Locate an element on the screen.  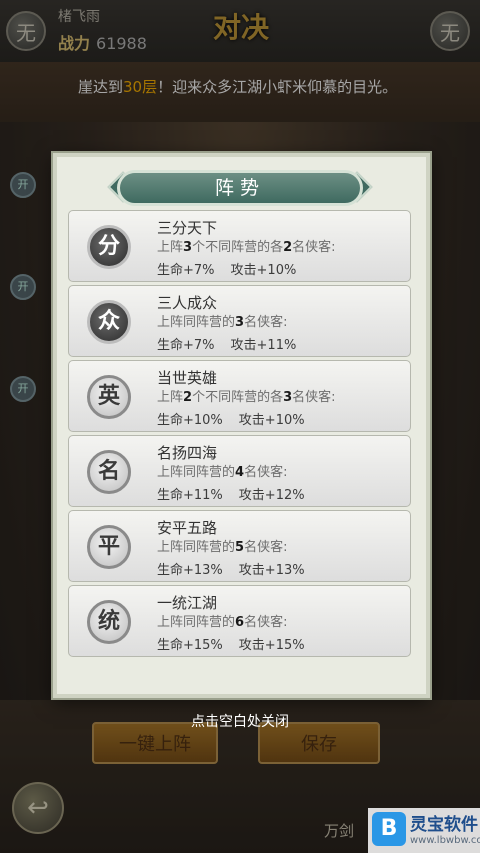
formation-card: 众 三人成众 上阵同阵营的3名侠客: 生命+7% 攻击+11% is located at coordinates (239, 321).